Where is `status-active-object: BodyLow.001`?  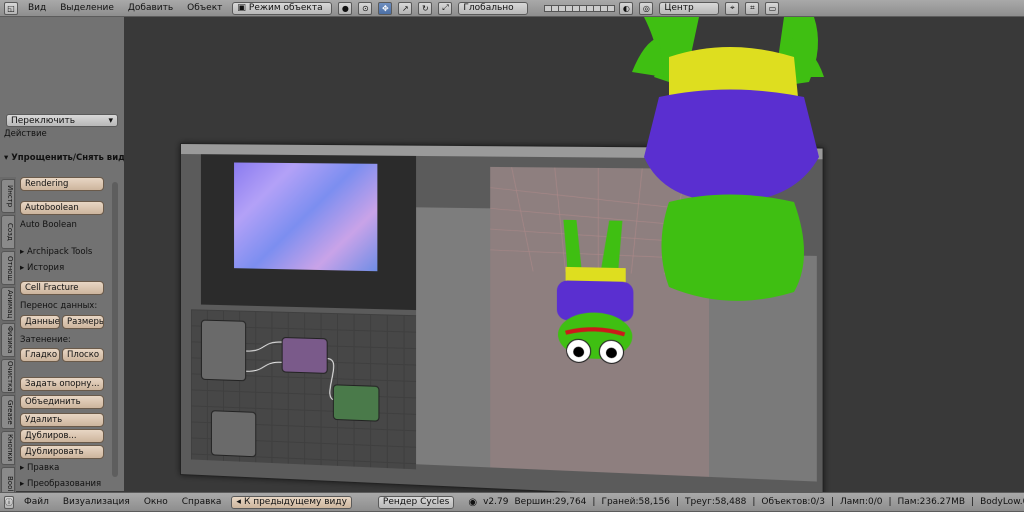
status-active-object: BodyLow.001 is located at coordinates (1002, 502).